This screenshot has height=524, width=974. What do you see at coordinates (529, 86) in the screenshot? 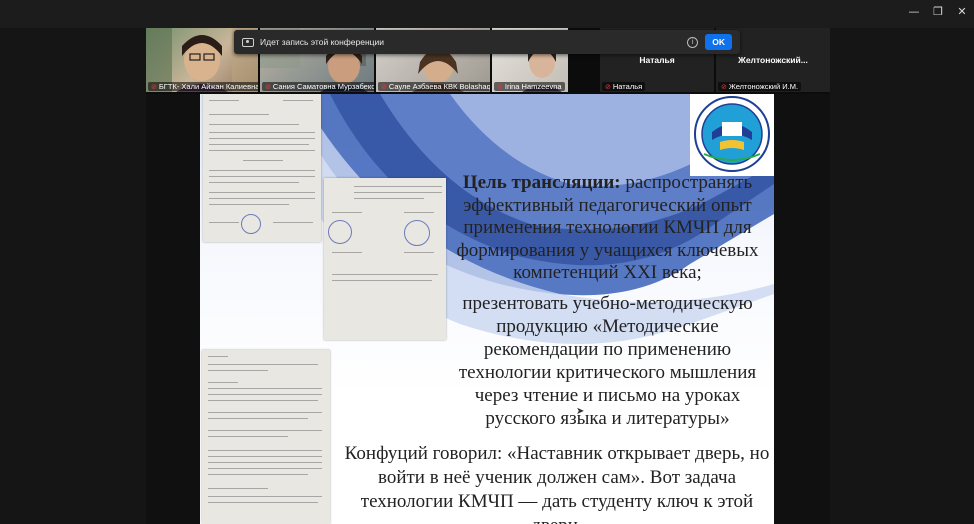
I see `participant-name: ⊘ Irina Hamzeevna` at bounding box center [529, 86].